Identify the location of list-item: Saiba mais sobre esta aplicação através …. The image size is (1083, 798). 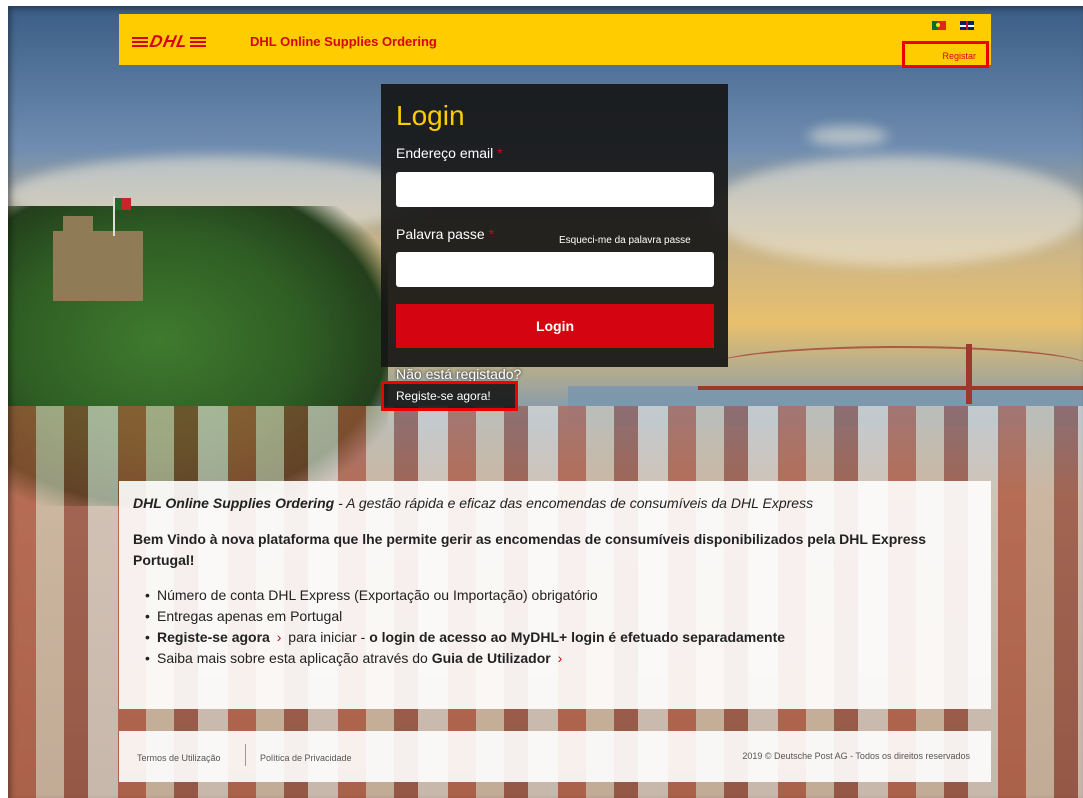
(561, 658).